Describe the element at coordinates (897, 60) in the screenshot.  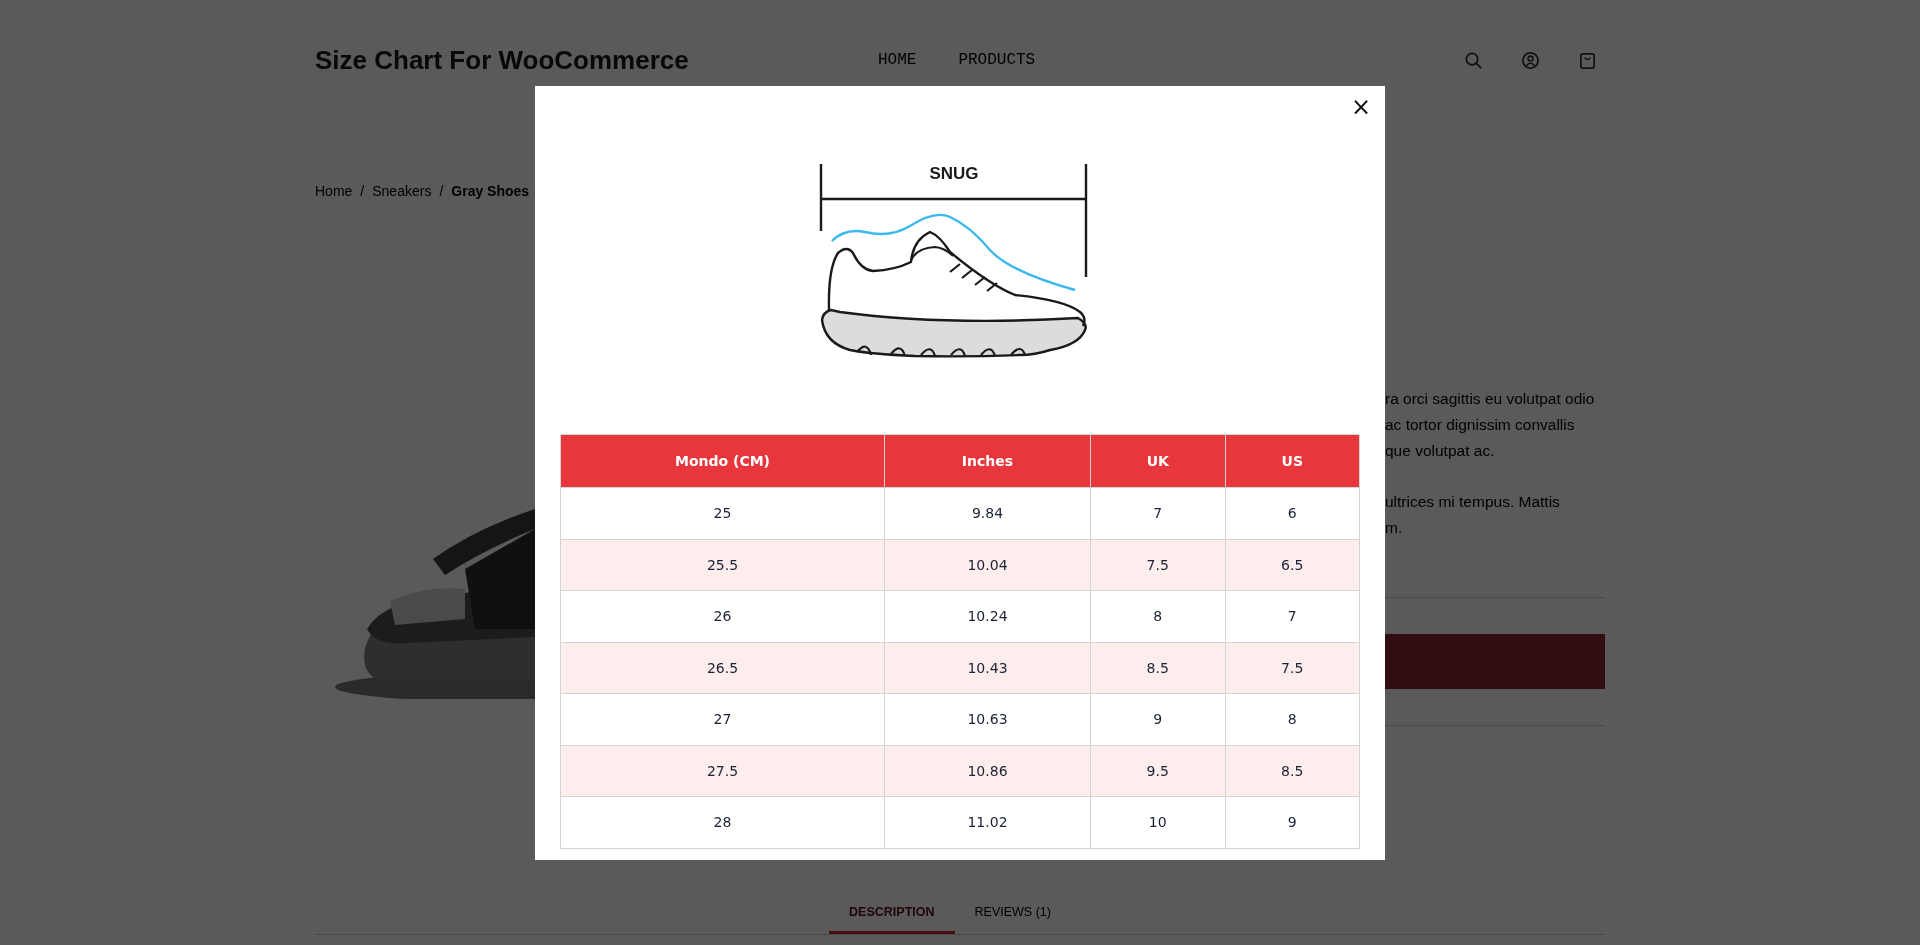
I see `nav-link: HOME` at that location.